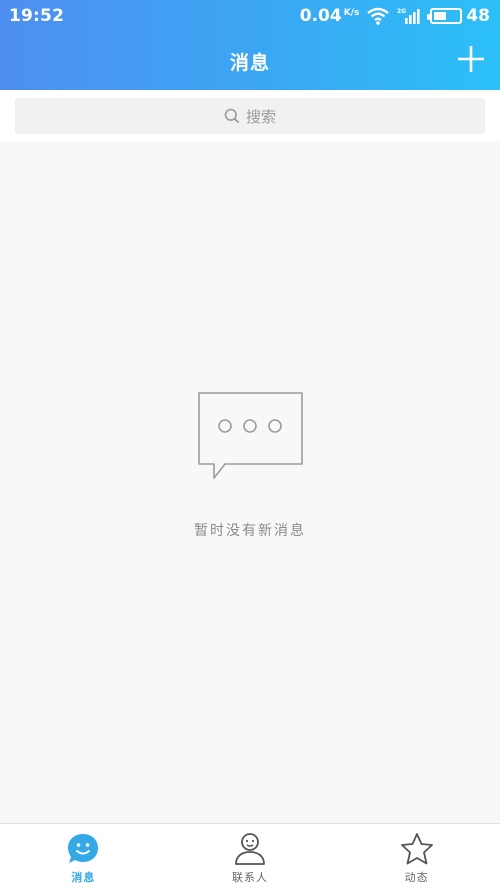 This screenshot has height=888, width=500. I want to click on network-speed: 0.04 K/s, so click(330, 16).